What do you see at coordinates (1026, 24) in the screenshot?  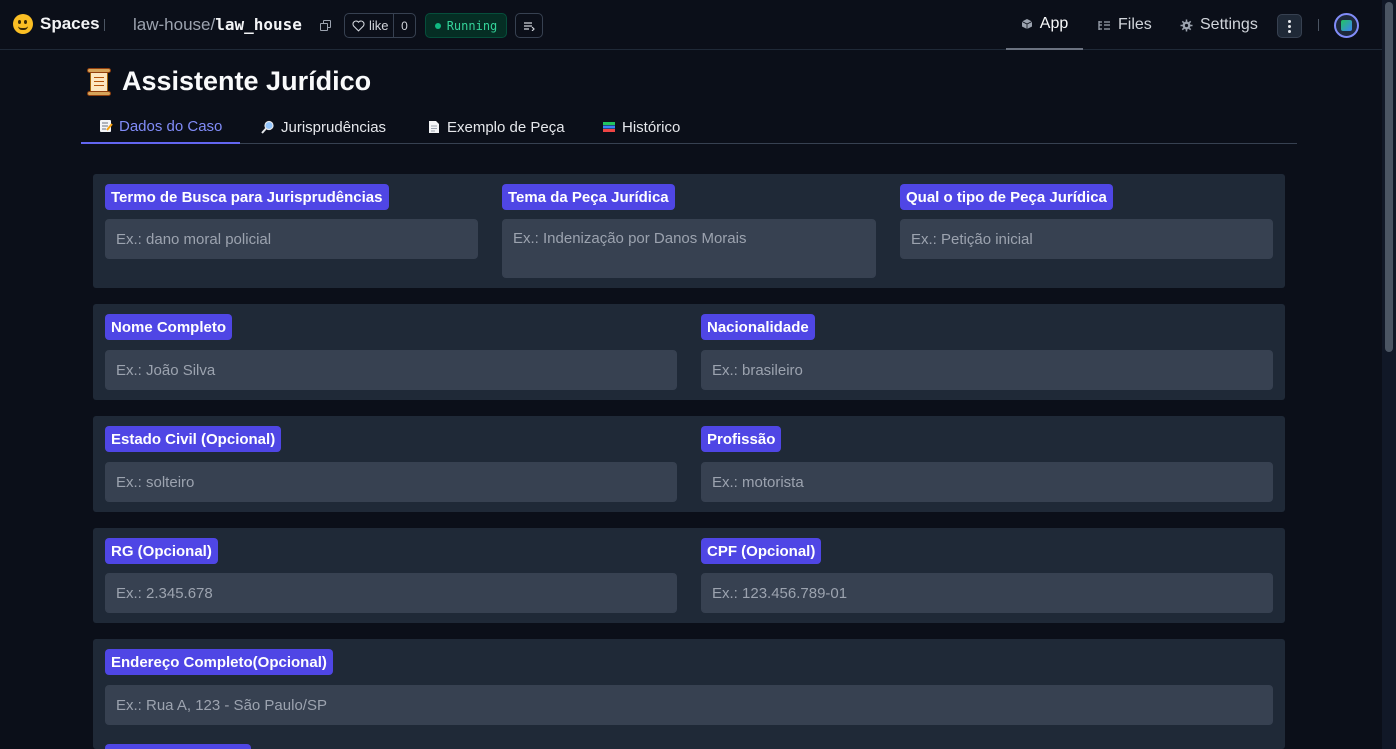 I see `cube-icon` at bounding box center [1026, 24].